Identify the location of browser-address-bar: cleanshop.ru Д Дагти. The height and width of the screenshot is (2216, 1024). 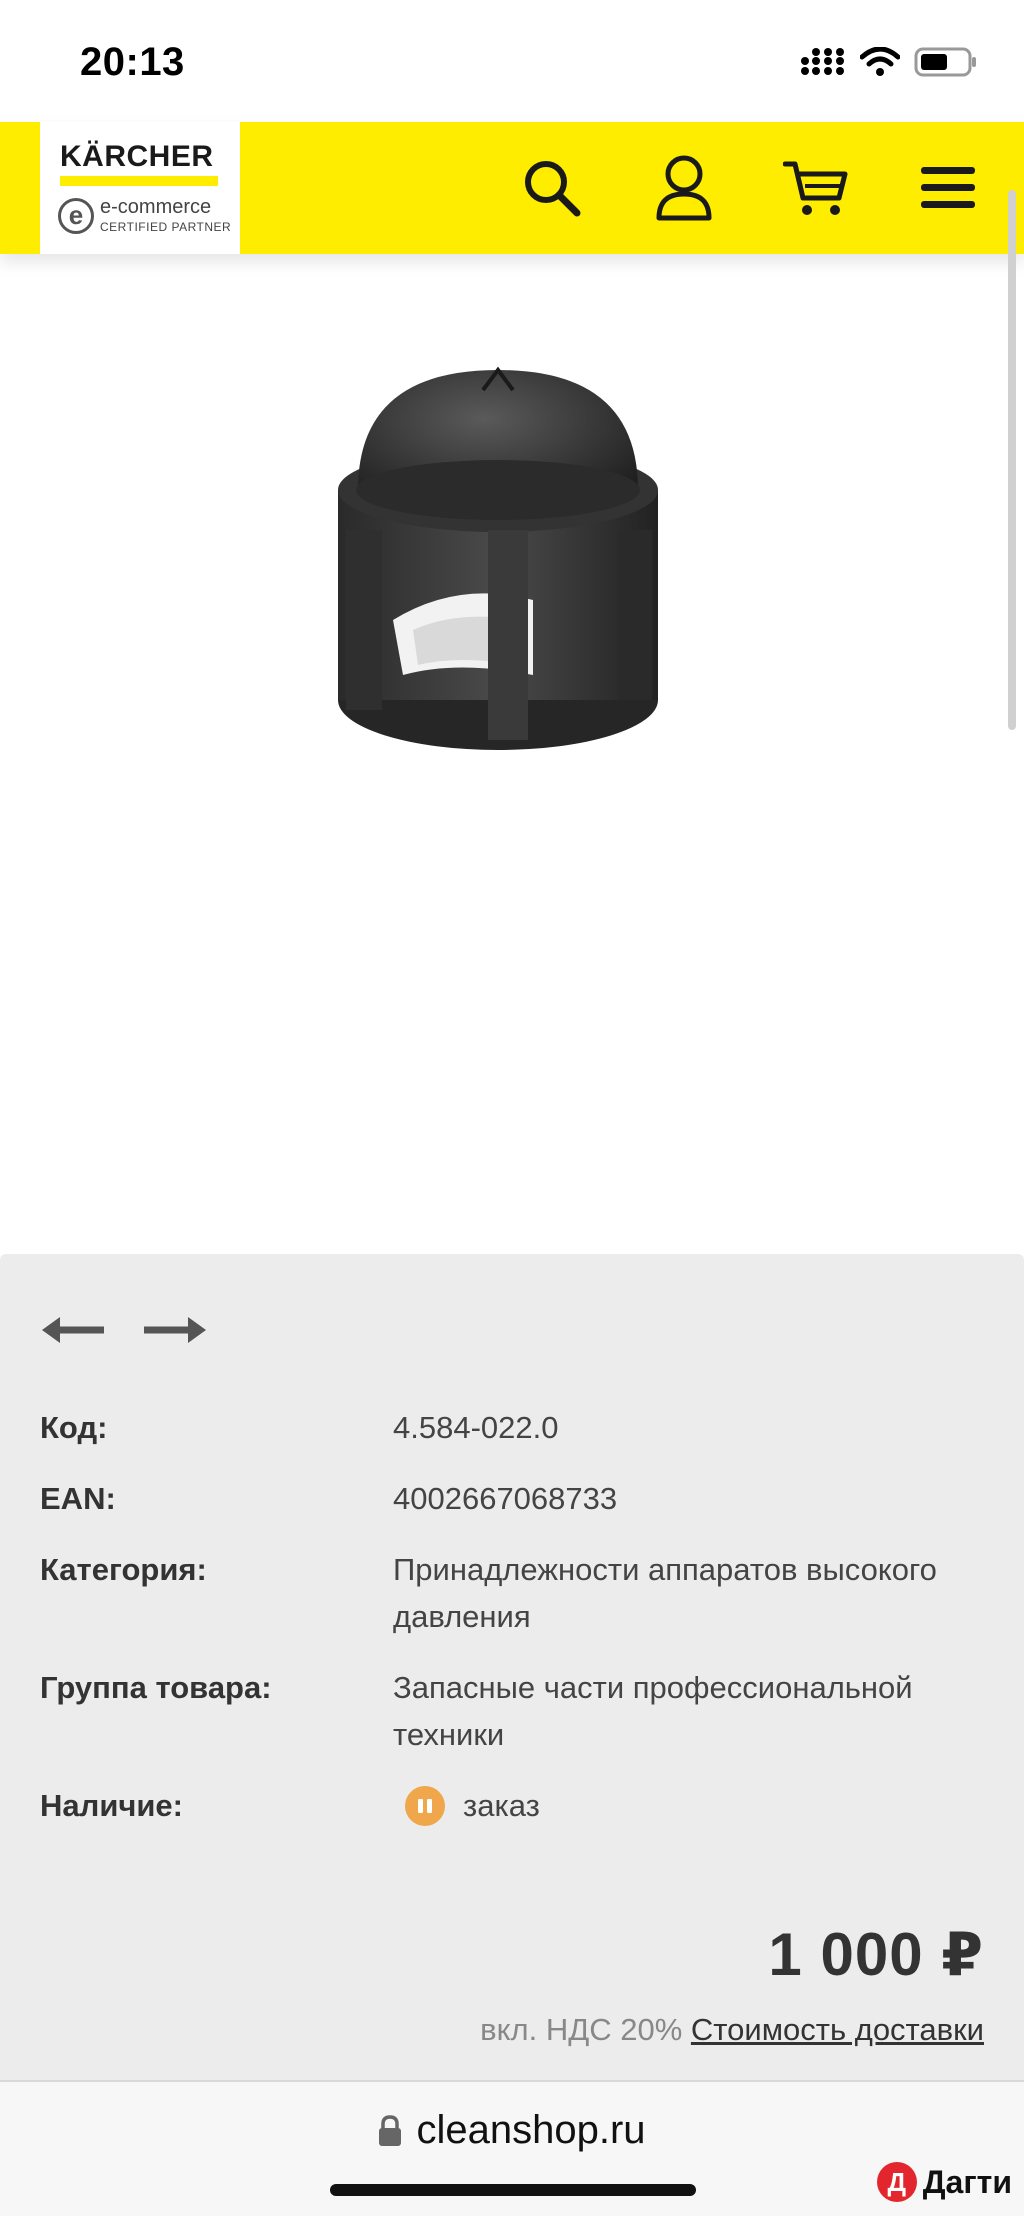
(512, 2148).